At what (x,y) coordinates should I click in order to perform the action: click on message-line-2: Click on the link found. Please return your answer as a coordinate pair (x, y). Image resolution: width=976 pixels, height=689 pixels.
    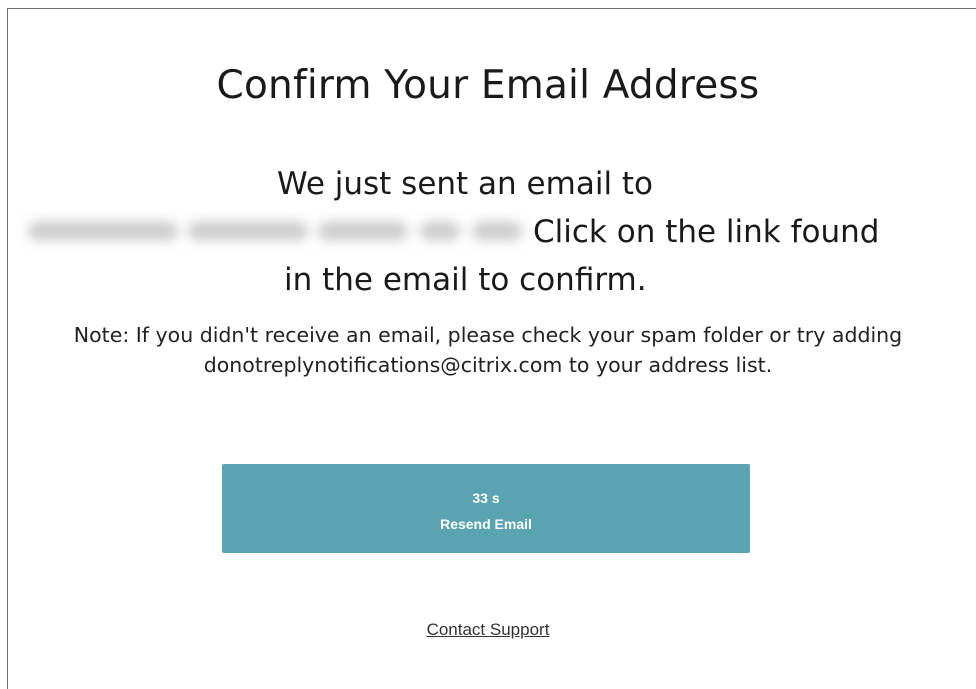
    Looking at the image, I should click on (706, 232).